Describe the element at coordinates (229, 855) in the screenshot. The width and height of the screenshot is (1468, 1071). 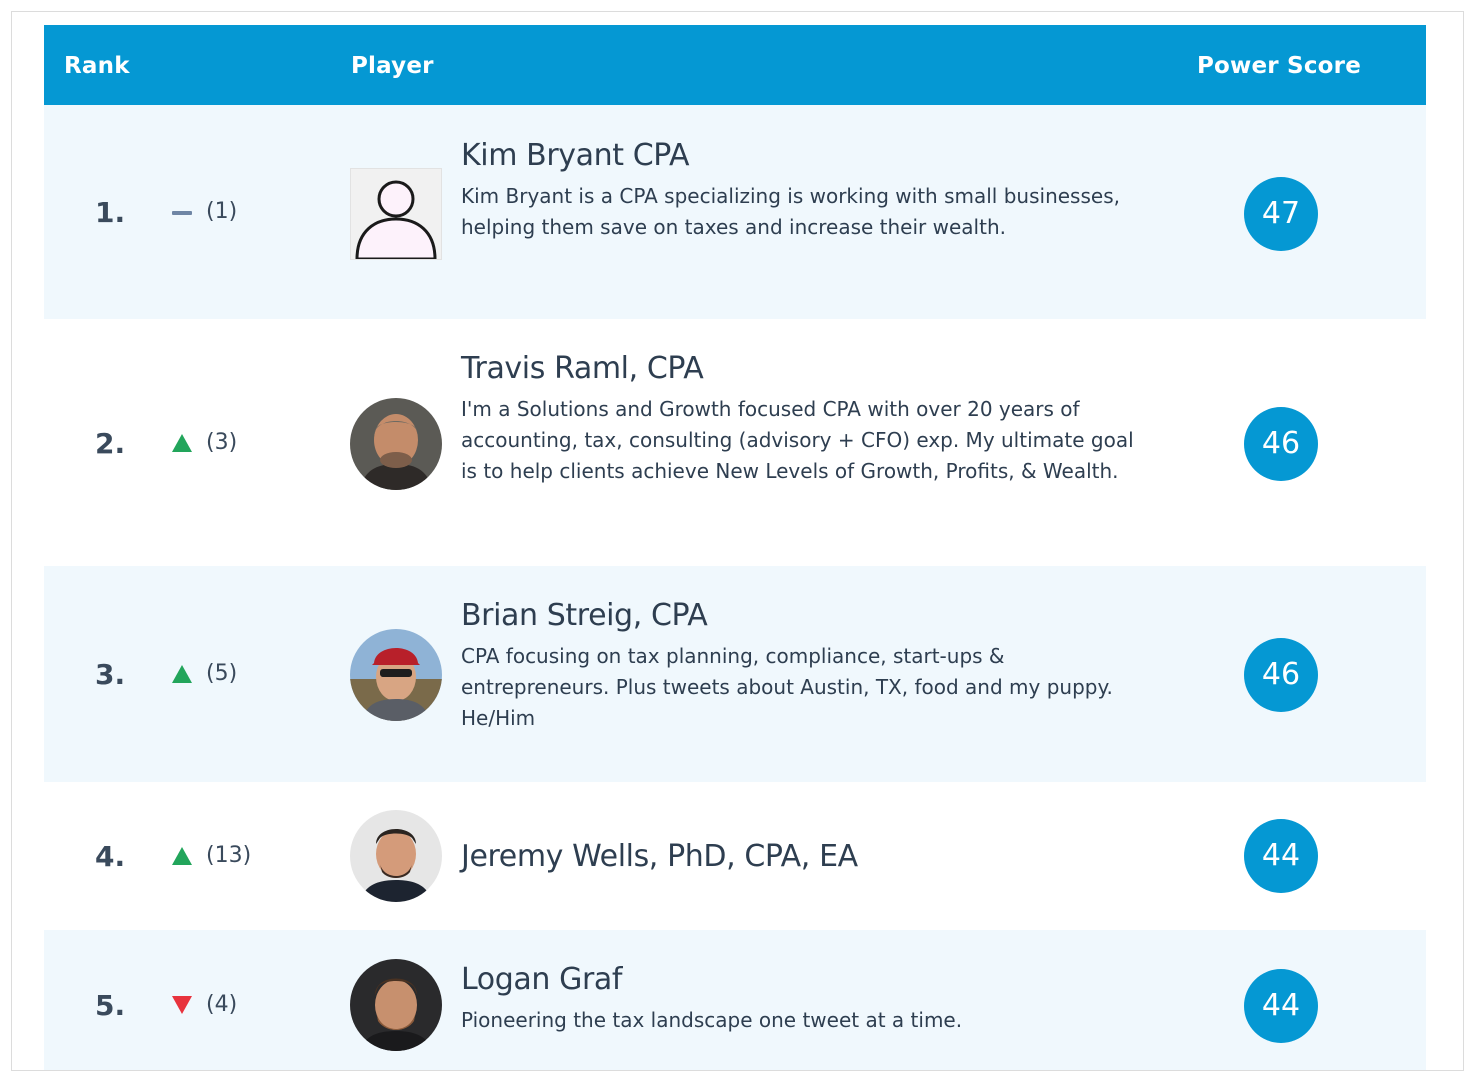
I see `previous-rank: (13)` at that location.